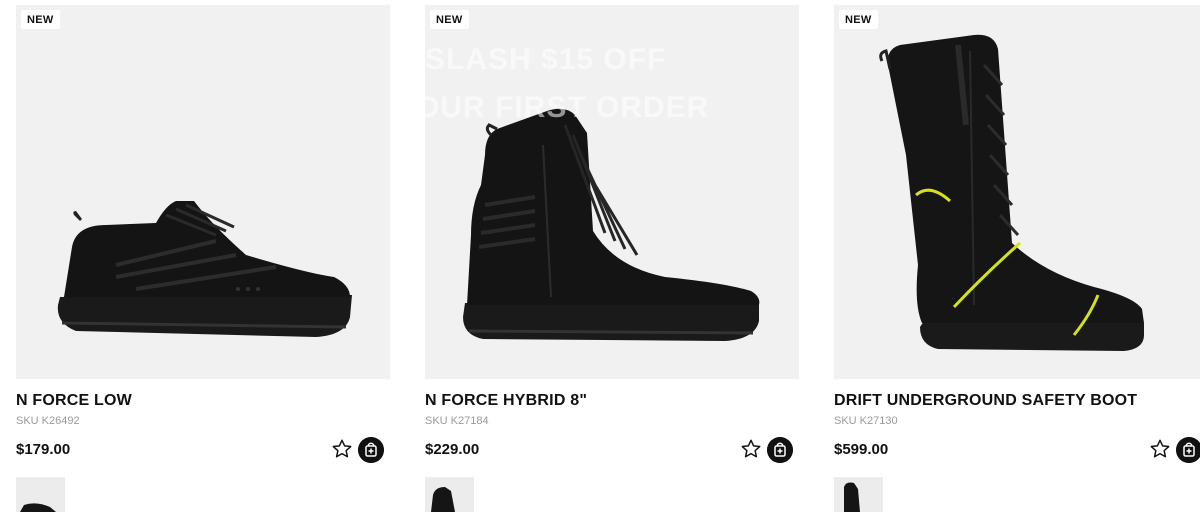  I want to click on faded-promo-line-1: SLASH $15 OFF, so click(546, 59).